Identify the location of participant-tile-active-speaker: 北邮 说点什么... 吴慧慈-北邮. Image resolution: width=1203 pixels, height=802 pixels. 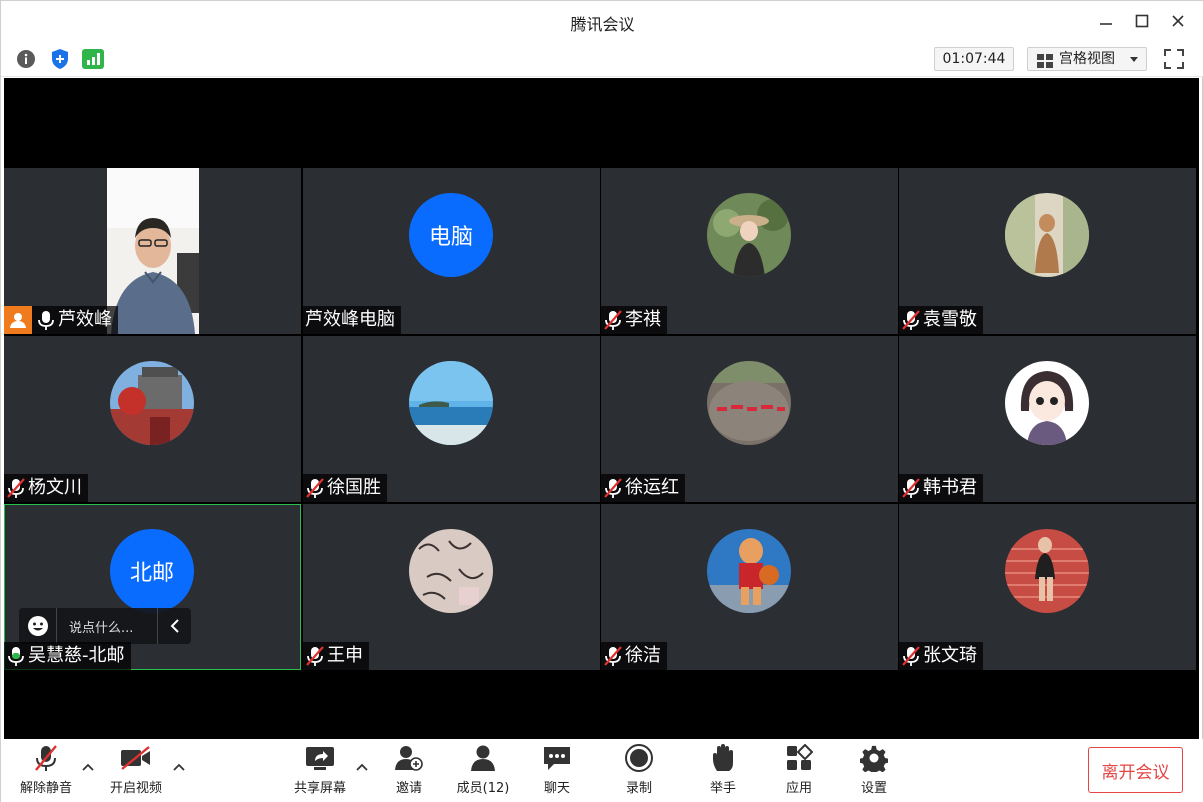
(152, 587).